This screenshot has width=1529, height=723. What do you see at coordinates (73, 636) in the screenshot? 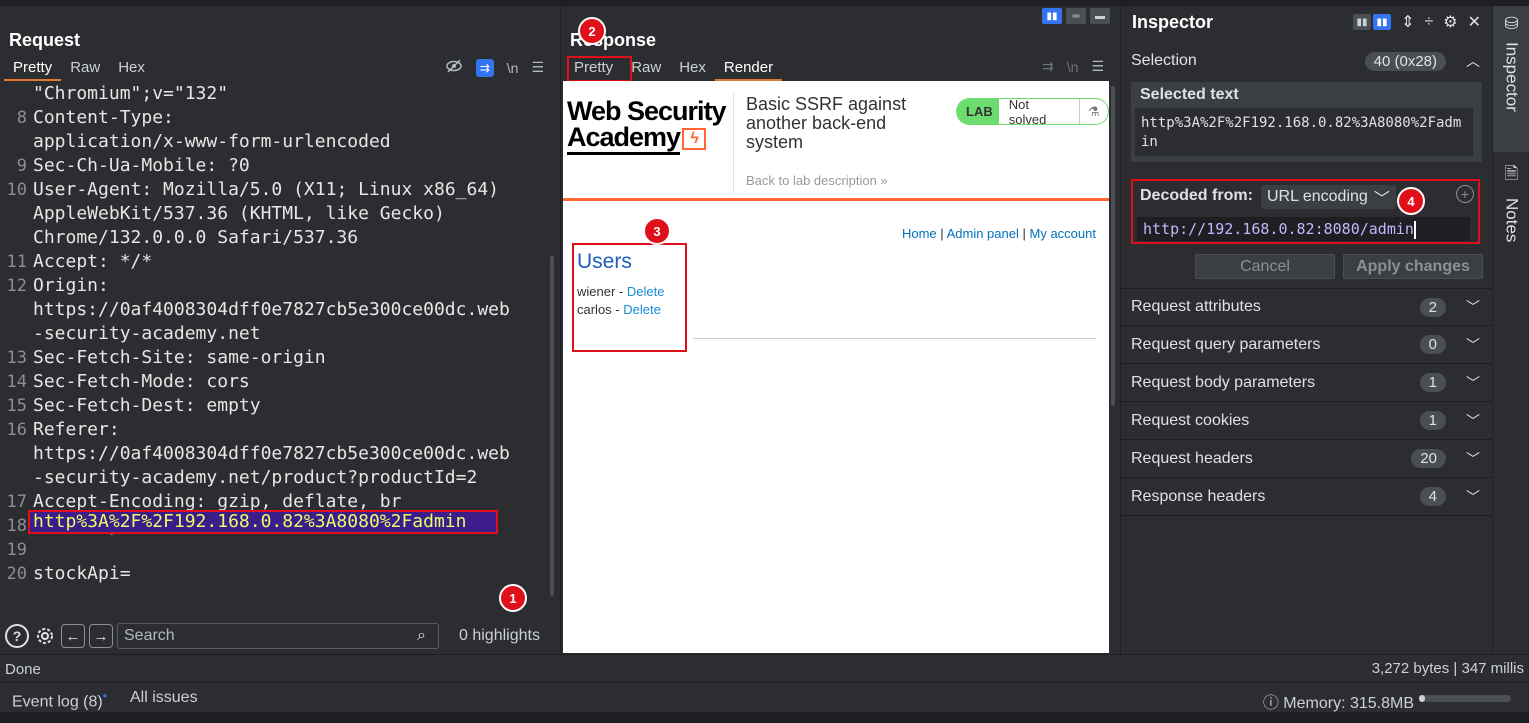
I see `search-prev-icon: ←` at bounding box center [73, 636].